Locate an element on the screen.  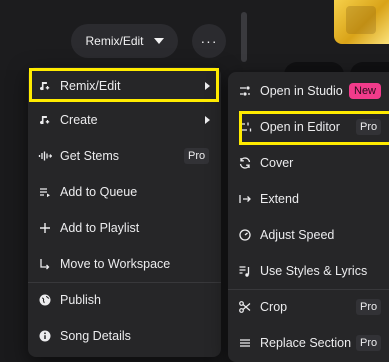
menu-item-label: Publish is located at coordinates (80, 300).